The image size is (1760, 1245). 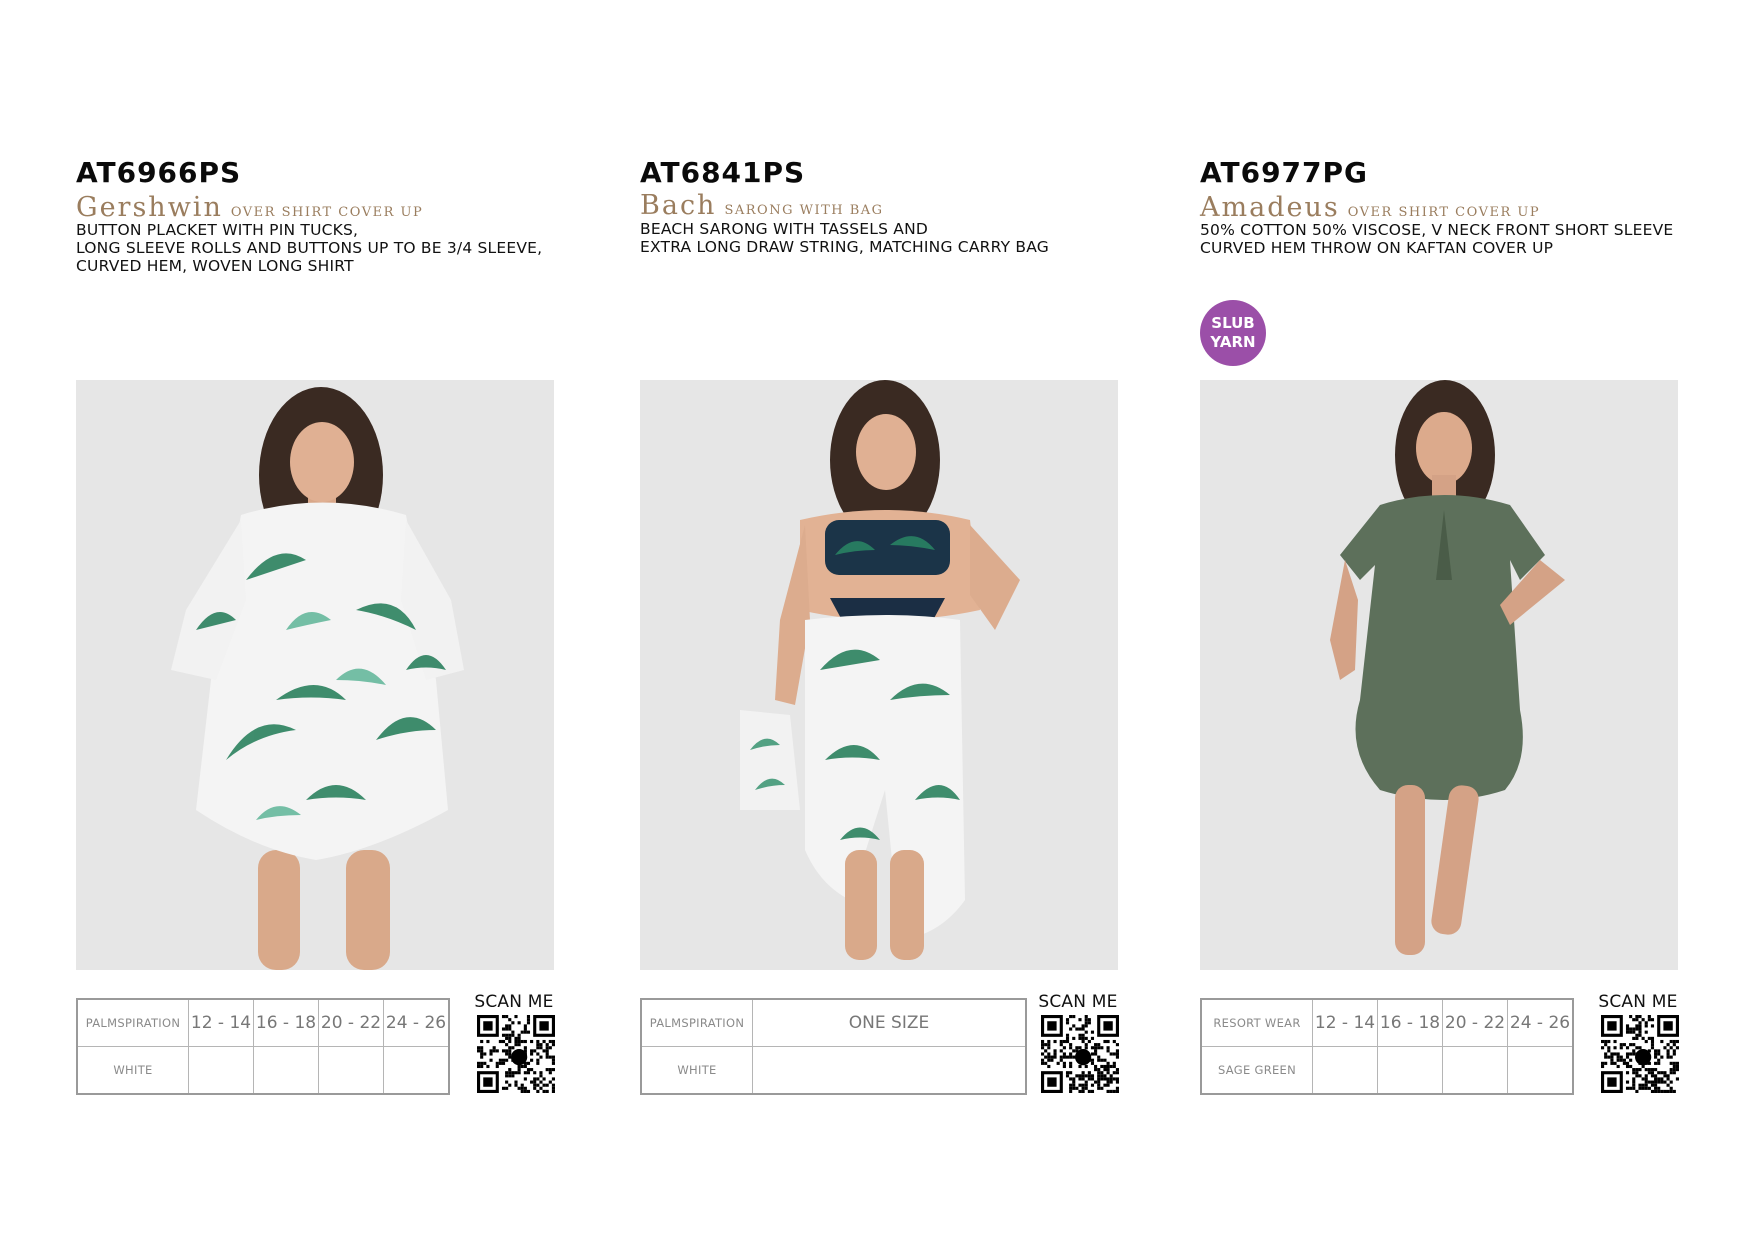 What do you see at coordinates (149, 207) in the screenshot?
I see `product-name: Gershwin` at bounding box center [149, 207].